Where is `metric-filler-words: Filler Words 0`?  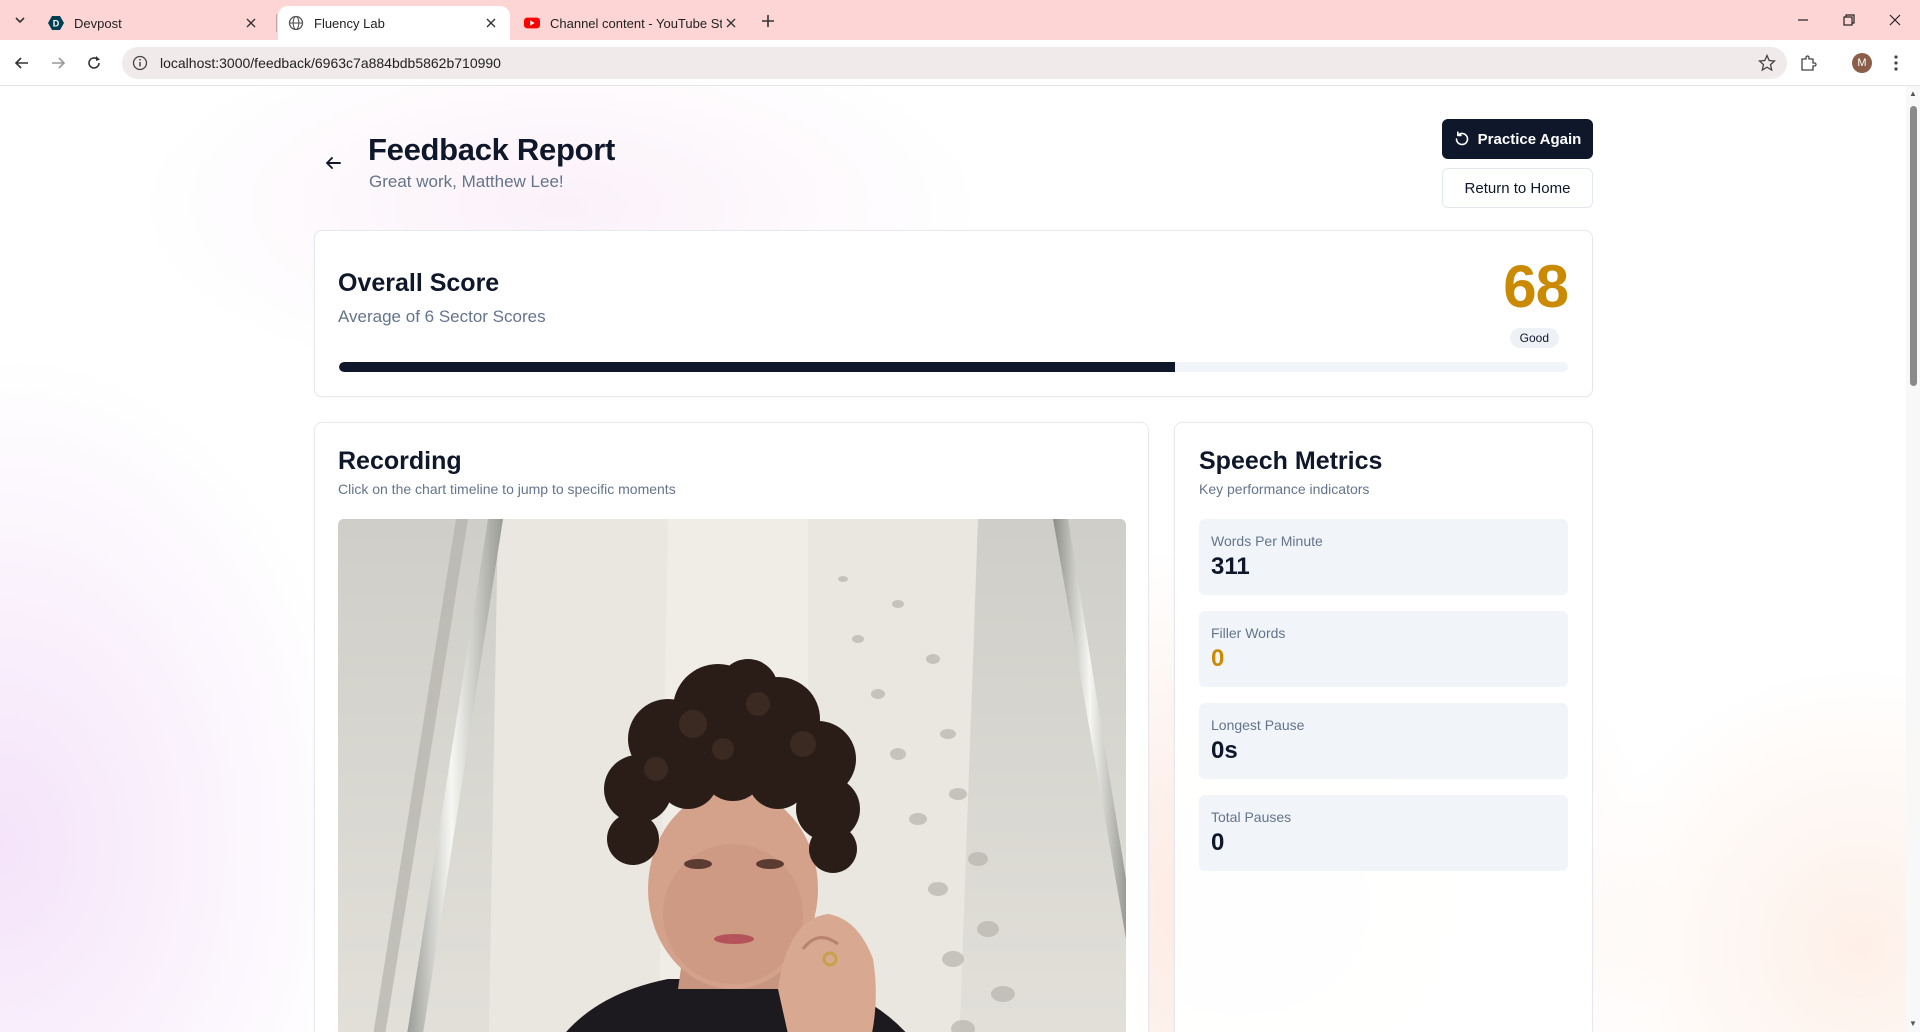 metric-filler-words: Filler Words 0 is located at coordinates (1383, 649).